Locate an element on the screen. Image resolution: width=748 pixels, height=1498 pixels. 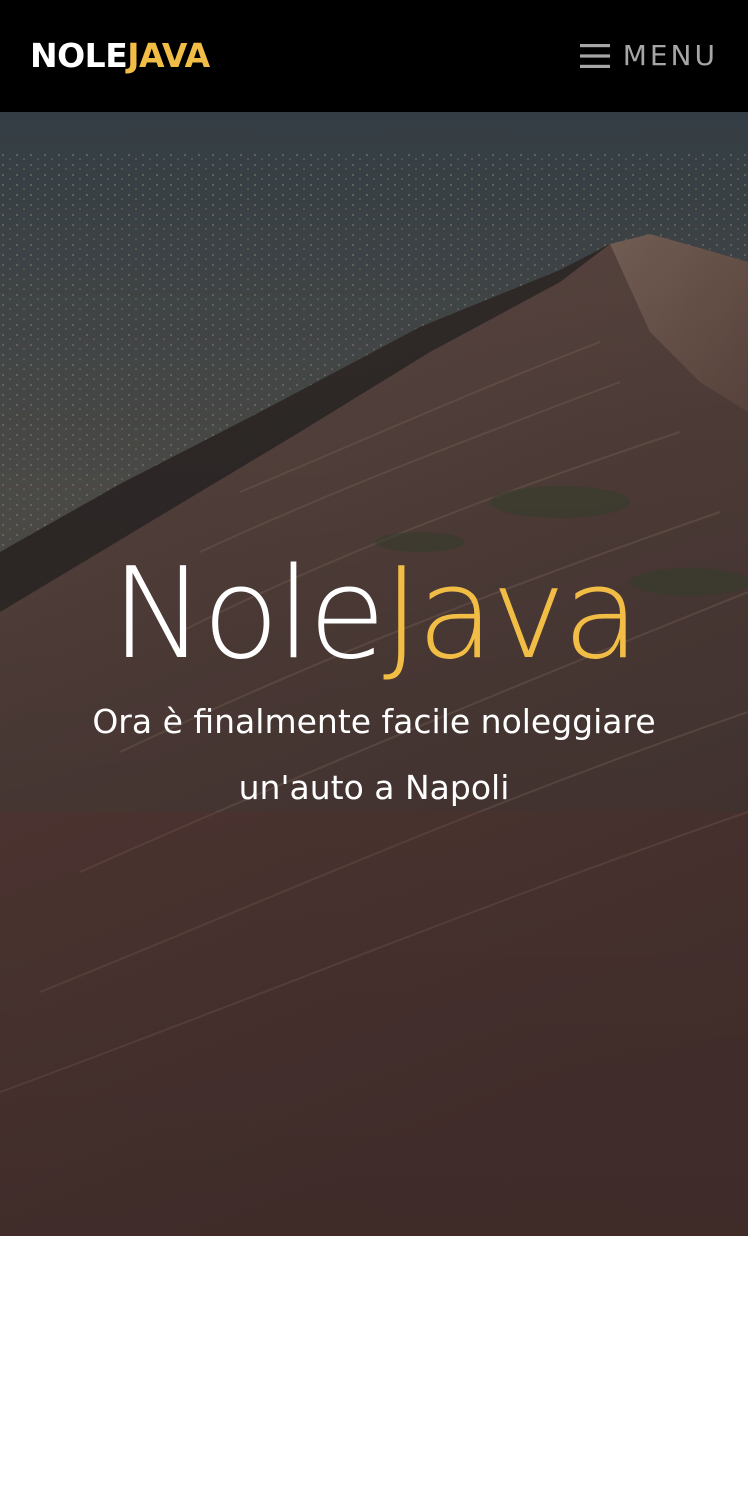
menu-button: MENU is located at coordinates (648, 56).